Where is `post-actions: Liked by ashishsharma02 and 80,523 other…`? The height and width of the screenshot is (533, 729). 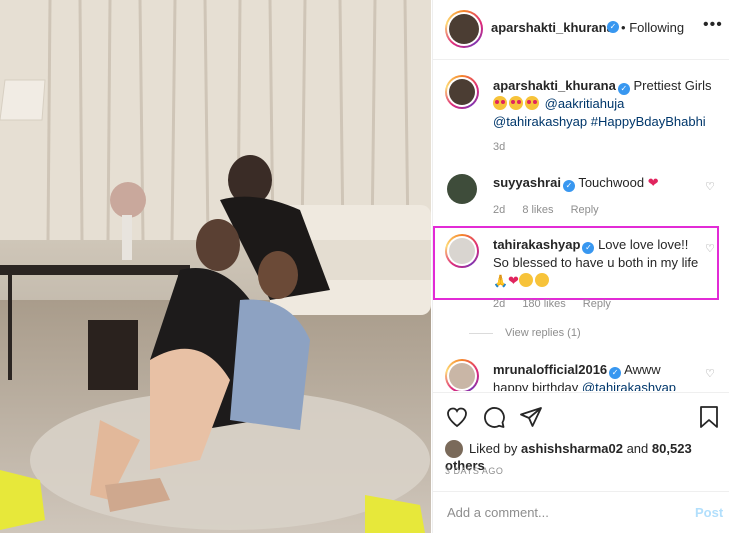
post-actions: Liked by ashishsharma02 and 80,523 other… is located at coordinates (581, 442).